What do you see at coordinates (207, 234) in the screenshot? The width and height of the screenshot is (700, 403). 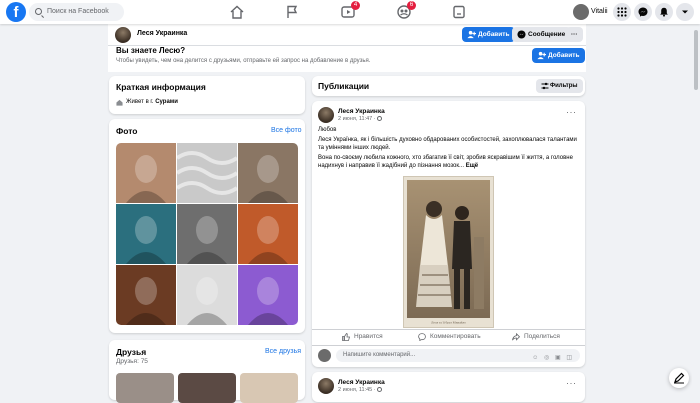 I see `photo-bw-portrait` at bounding box center [207, 234].